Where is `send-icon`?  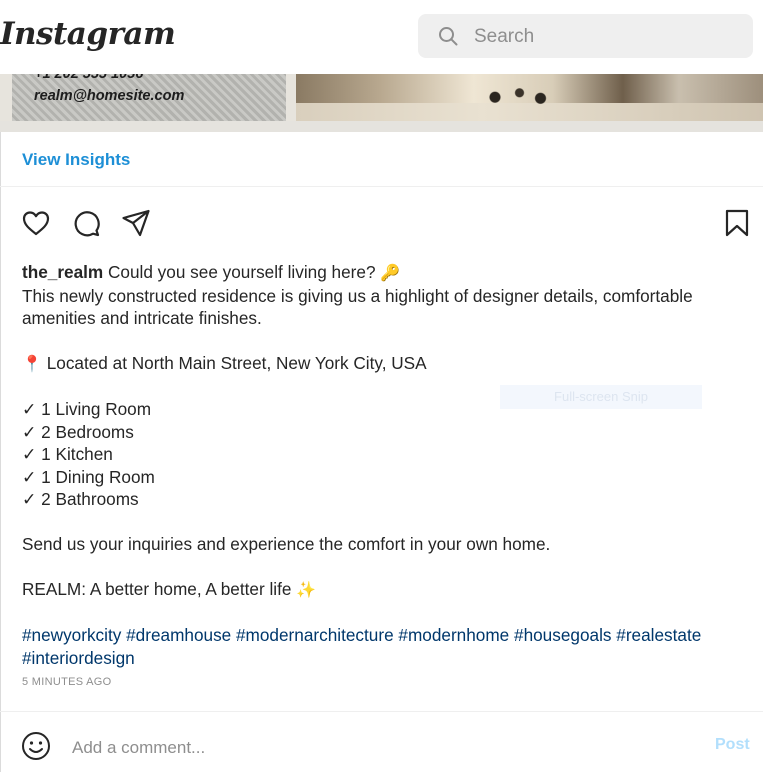 send-icon is located at coordinates (136, 223).